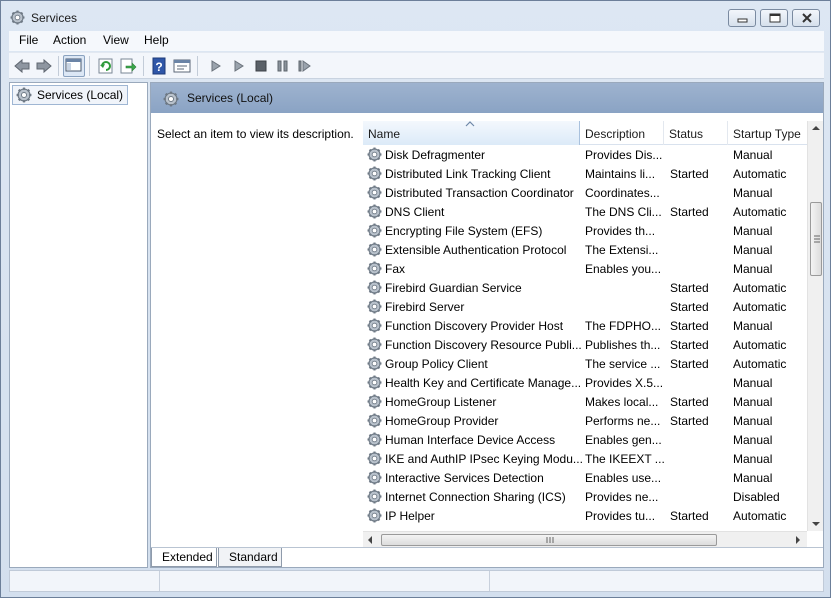  I want to click on column-status: Status, so click(696, 133).